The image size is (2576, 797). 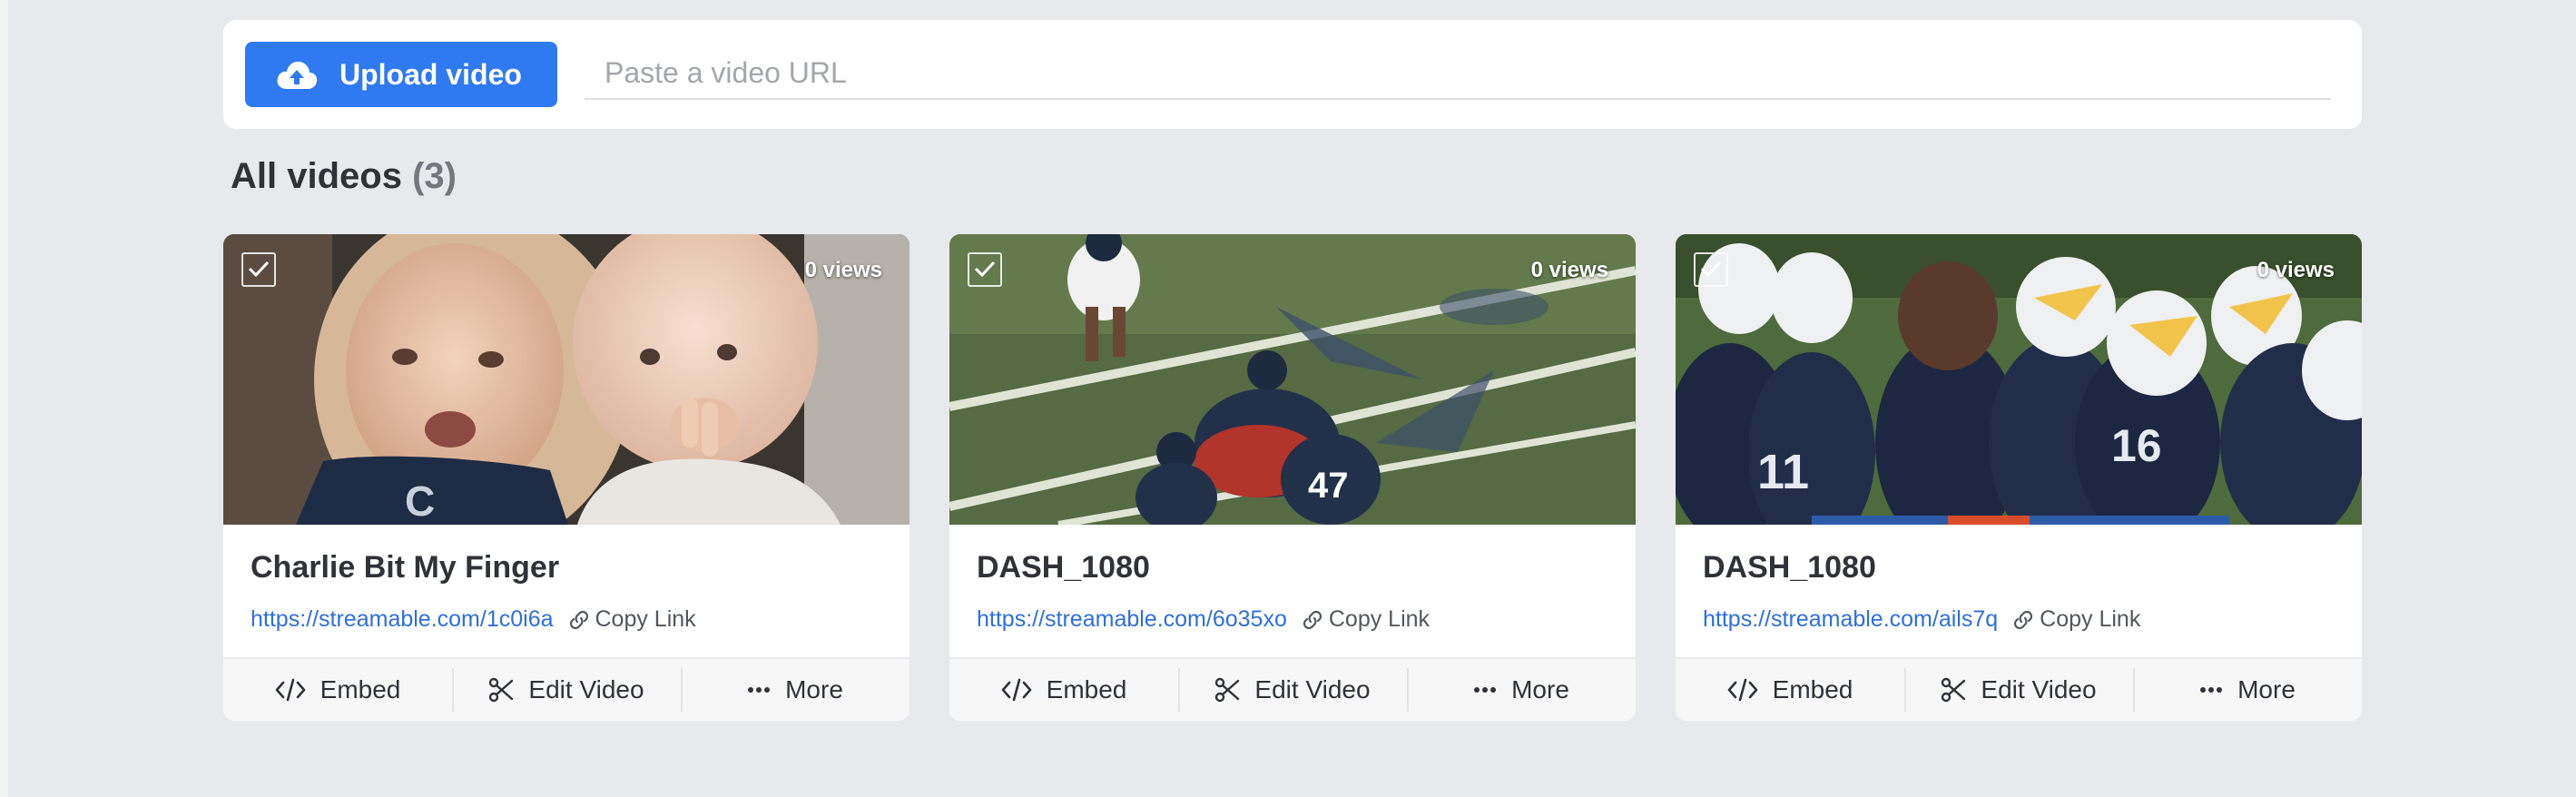 I want to click on video-thumbnail: 47 0 views, so click(x=1292, y=380).